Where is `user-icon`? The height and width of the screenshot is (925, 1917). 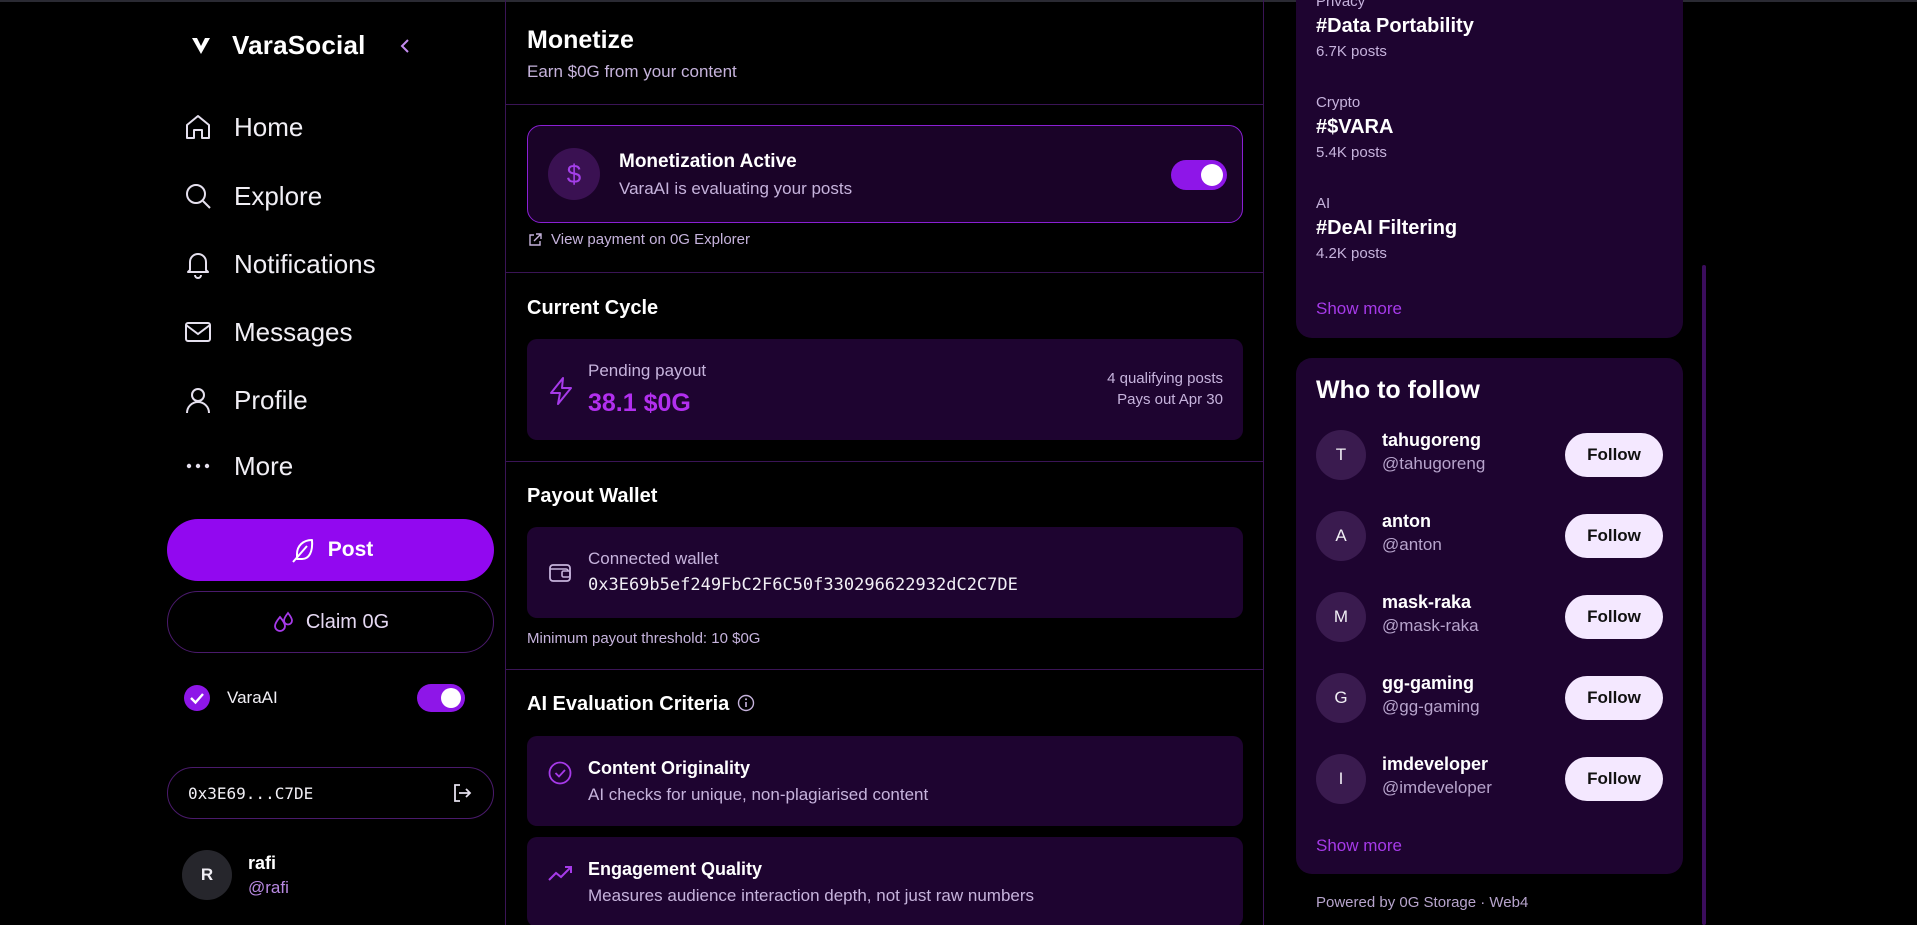
user-icon is located at coordinates (198, 401).